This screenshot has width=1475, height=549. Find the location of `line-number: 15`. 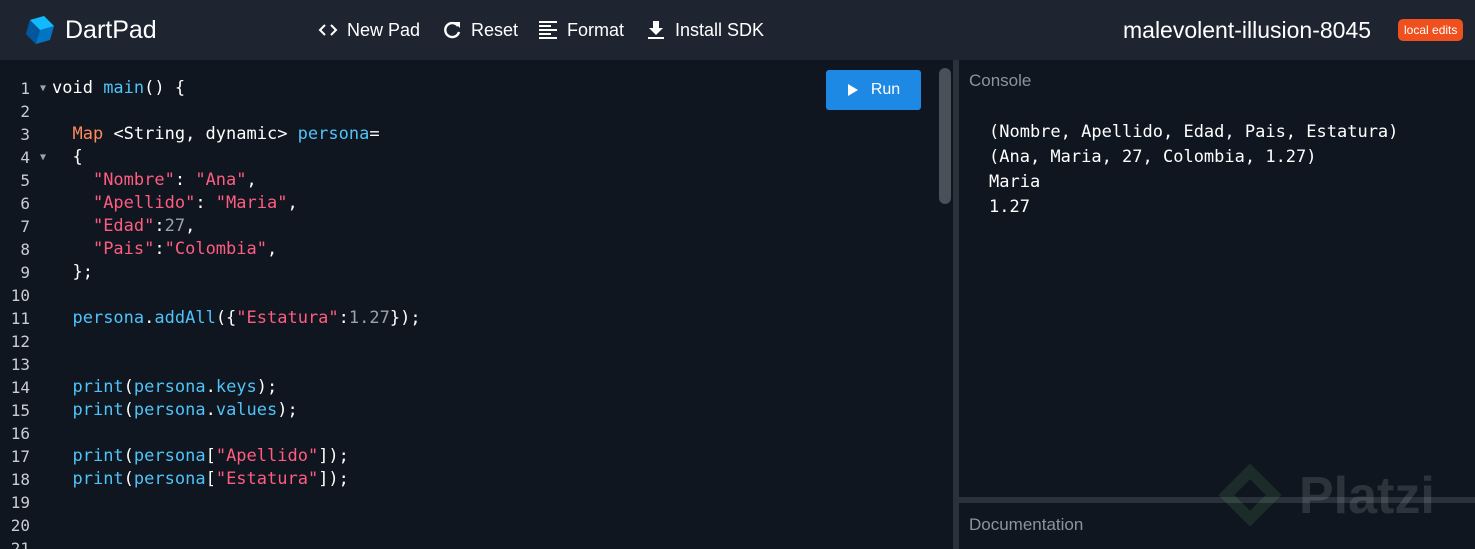

line-number: 15 is located at coordinates (20, 410).